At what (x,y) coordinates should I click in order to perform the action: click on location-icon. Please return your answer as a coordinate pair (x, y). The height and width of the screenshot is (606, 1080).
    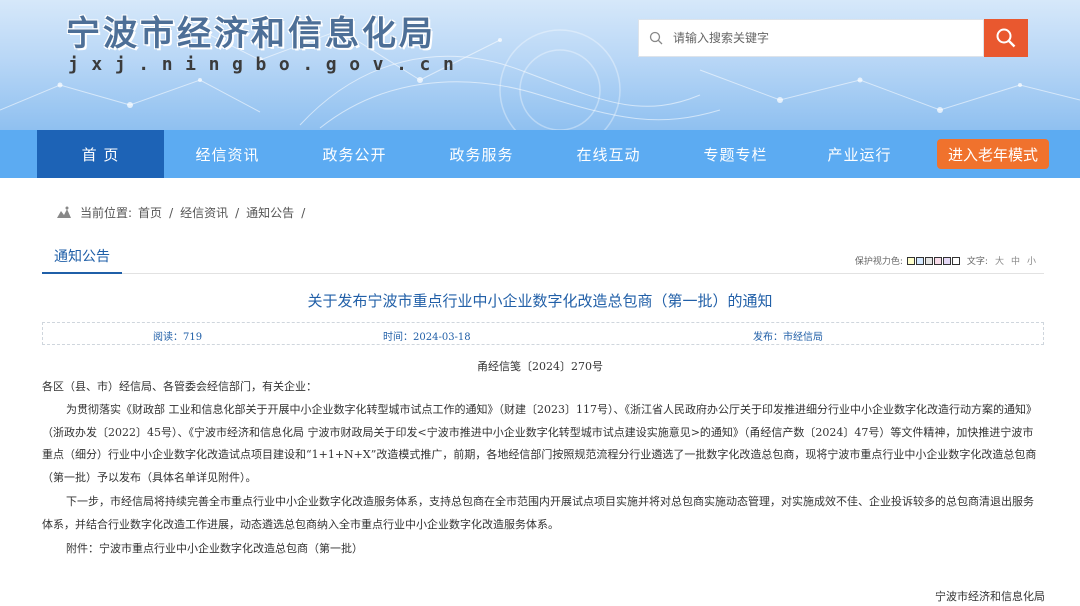
    Looking at the image, I should click on (64, 212).